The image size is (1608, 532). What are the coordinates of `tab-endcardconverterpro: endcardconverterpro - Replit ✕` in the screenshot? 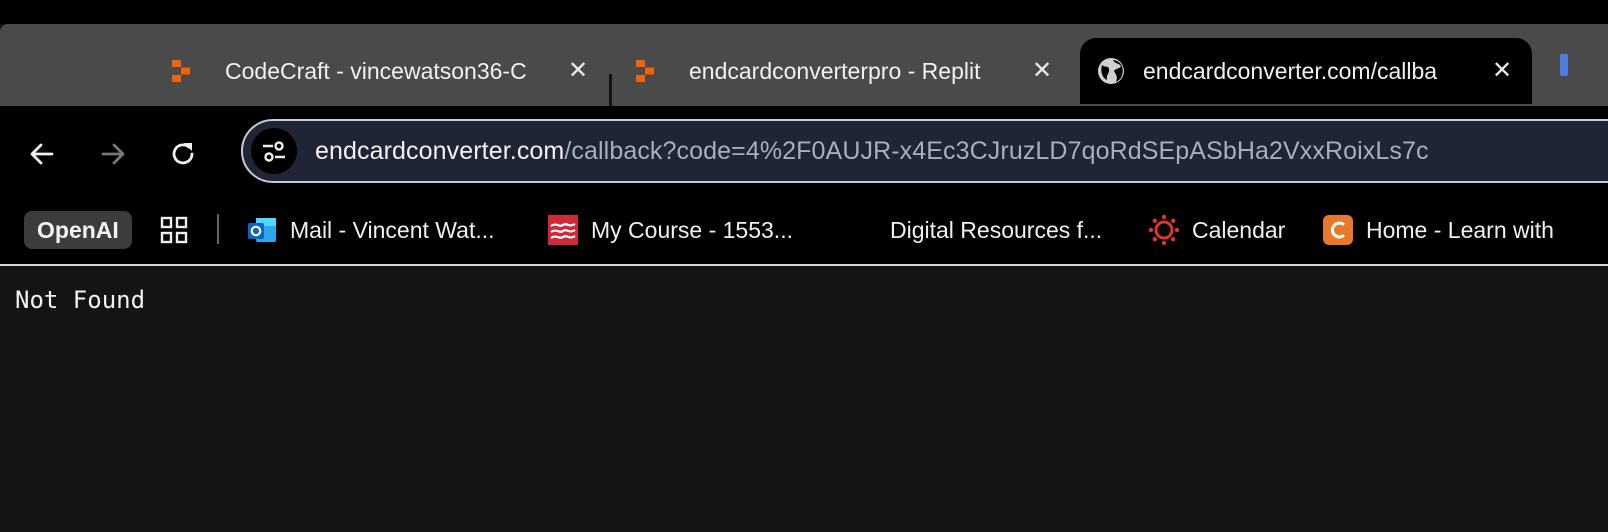 It's located at (842, 71).